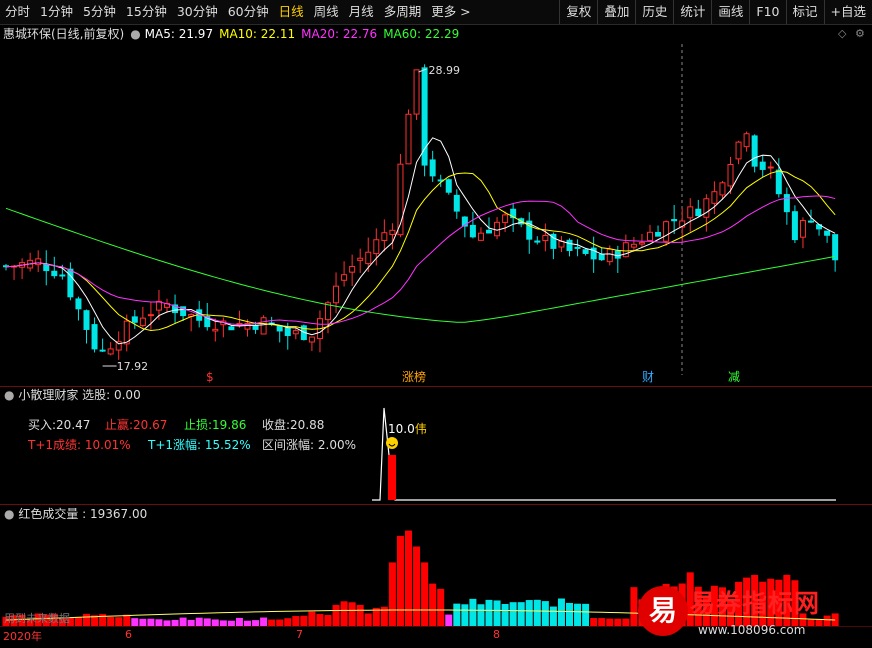 The image size is (872, 648). I want to click on buy-info: 买入:20.47, so click(59, 425).